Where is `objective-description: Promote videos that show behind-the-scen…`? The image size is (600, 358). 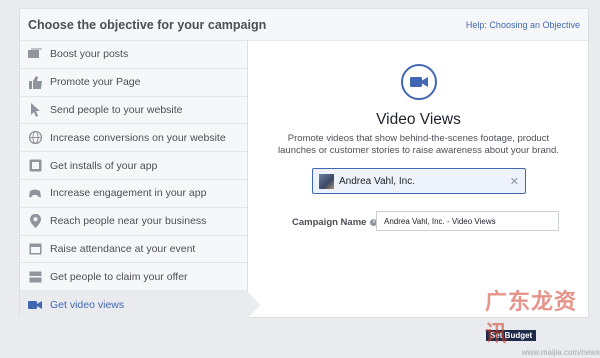
objective-description: Promote videos that show behind-the-scen… is located at coordinates (418, 144).